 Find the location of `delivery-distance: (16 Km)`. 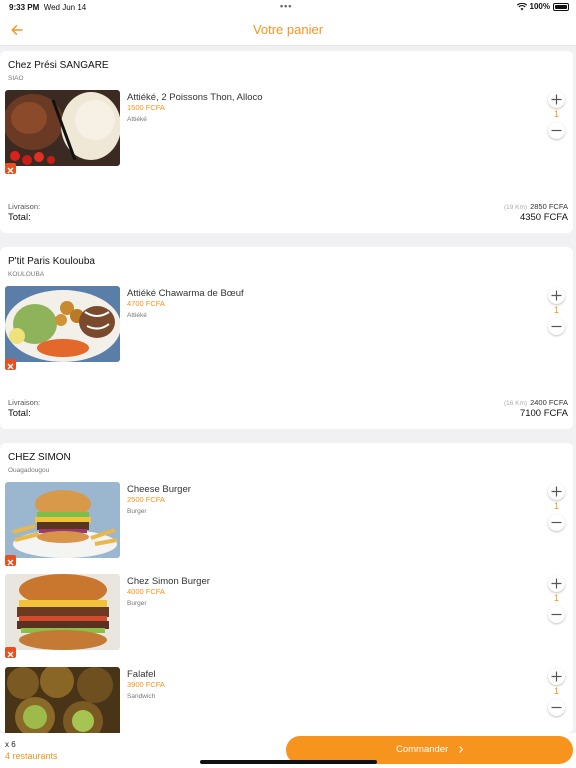

delivery-distance: (16 Km) is located at coordinates (515, 403).